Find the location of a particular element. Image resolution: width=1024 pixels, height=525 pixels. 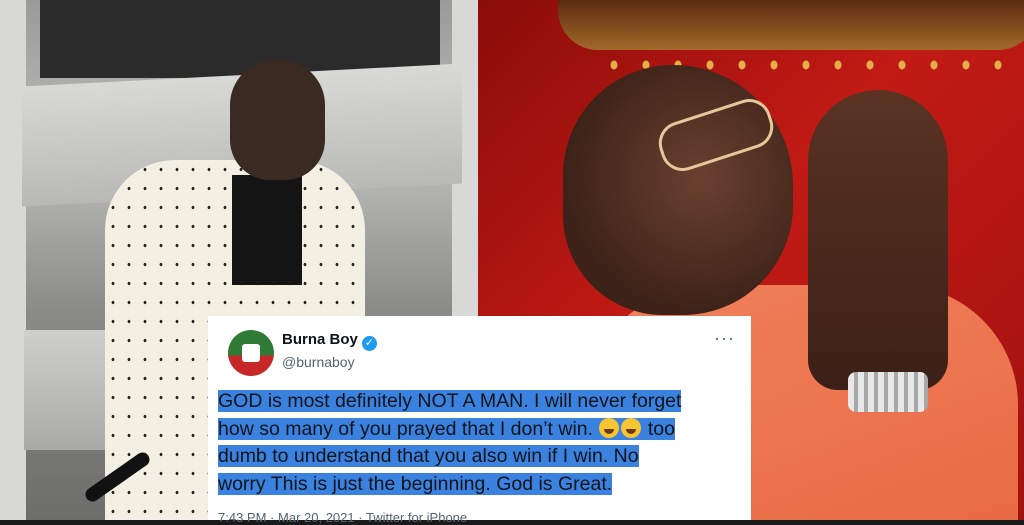

canopy is located at coordinates (791, 25).